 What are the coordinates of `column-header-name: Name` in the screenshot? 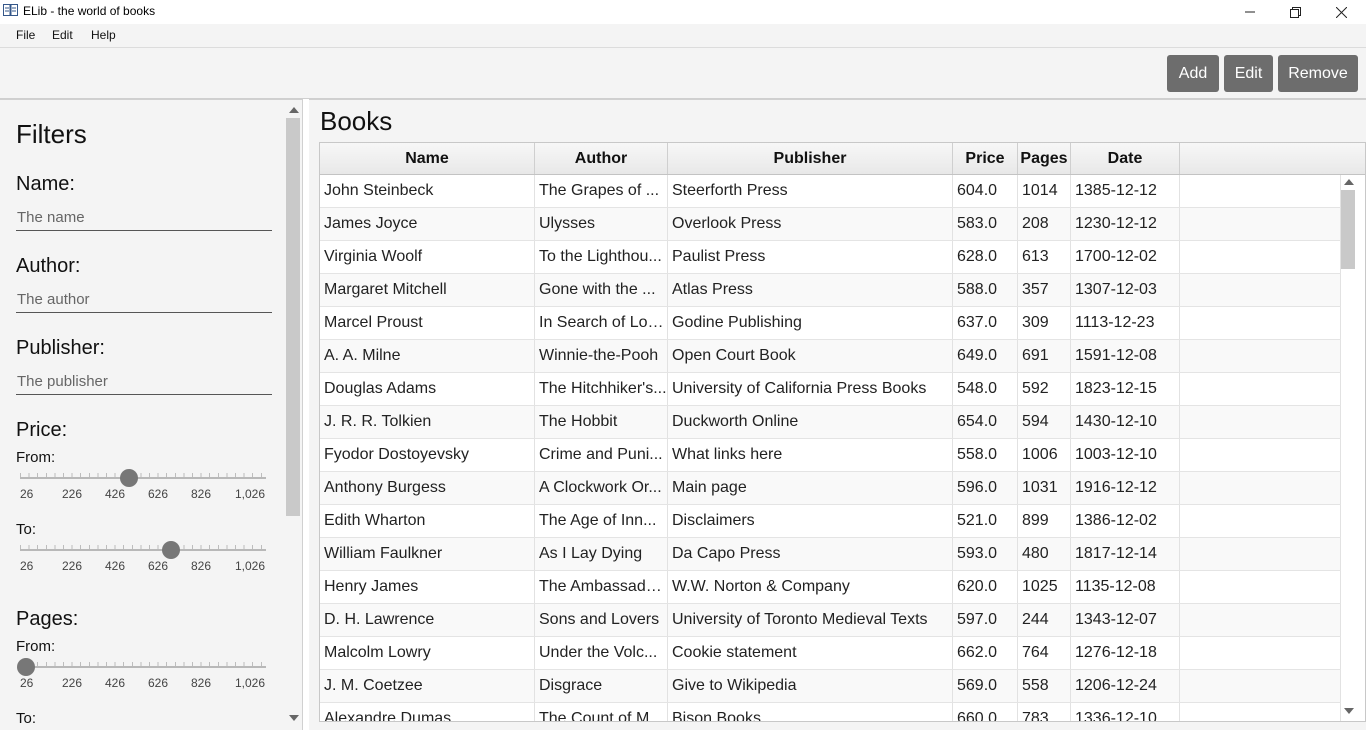 It's located at (427, 158).